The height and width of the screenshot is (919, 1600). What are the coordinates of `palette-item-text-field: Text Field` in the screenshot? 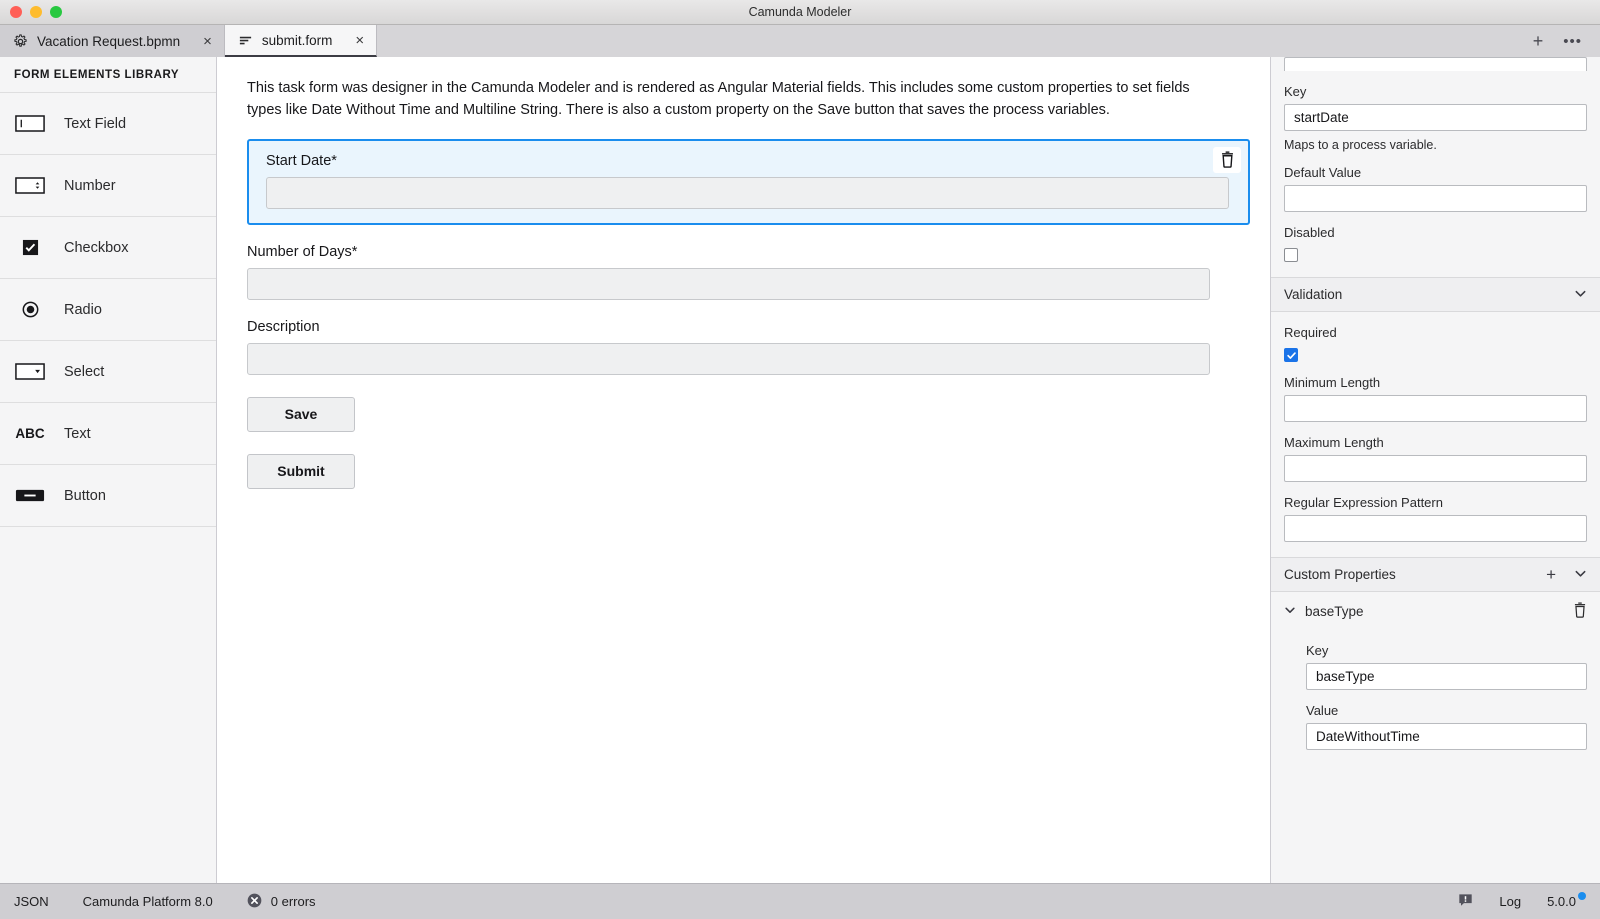 It's located at (108, 124).